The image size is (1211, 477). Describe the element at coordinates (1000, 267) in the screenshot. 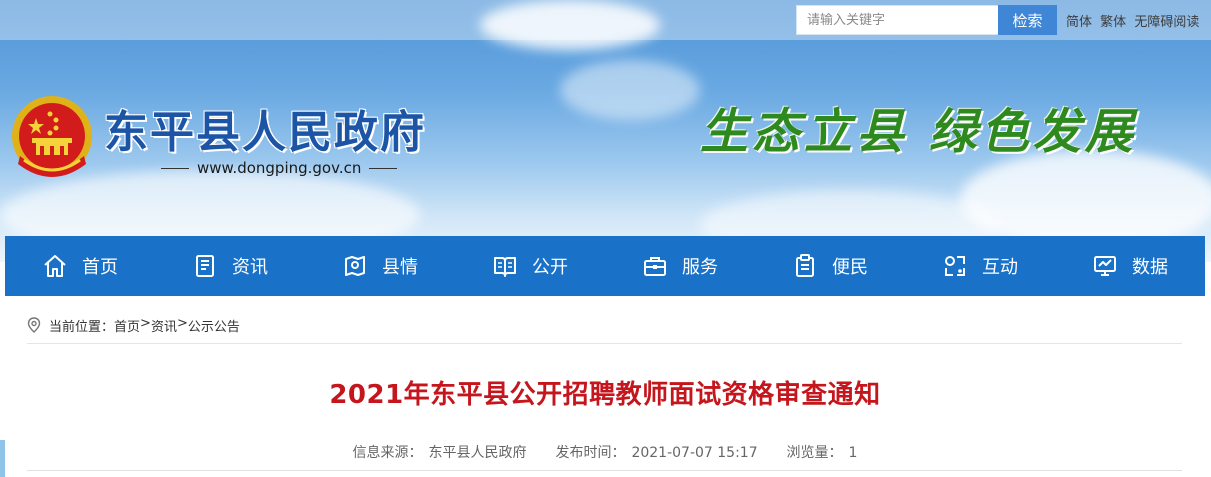

I see `nav-label: 互动` at that location.